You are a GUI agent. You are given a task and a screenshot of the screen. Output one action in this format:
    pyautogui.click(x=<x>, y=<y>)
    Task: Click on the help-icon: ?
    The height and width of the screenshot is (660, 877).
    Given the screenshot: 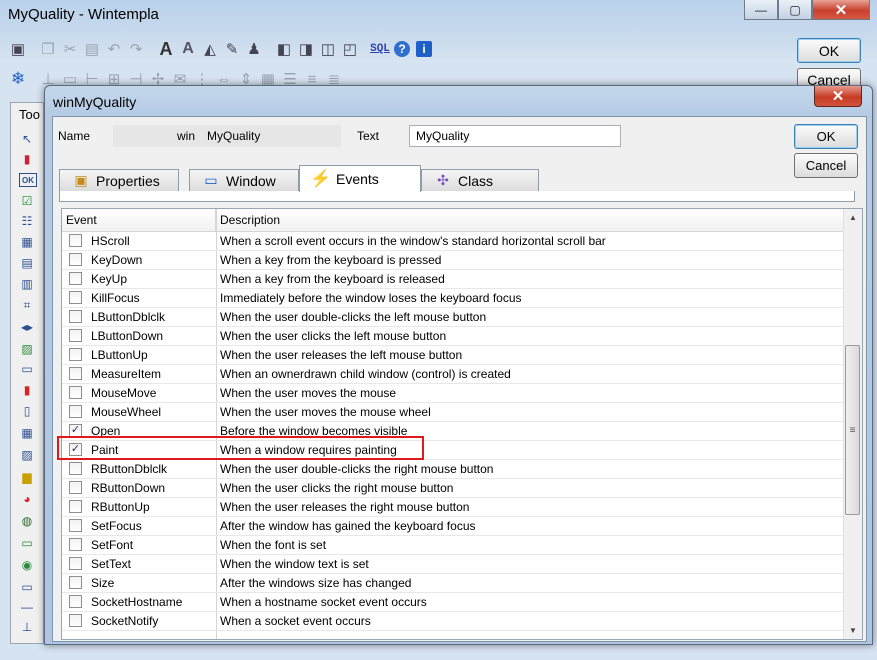 What is the action you would take?
    pyautogui.click(x=402, y=49)
    